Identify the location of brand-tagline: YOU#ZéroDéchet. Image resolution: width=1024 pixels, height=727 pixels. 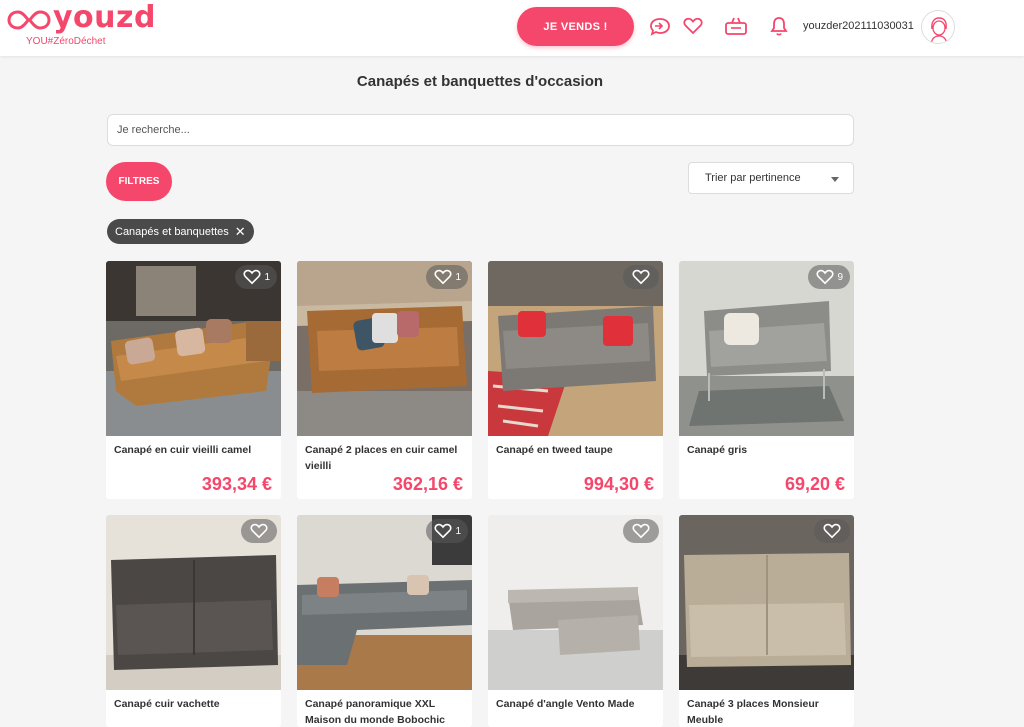
(66, 41).